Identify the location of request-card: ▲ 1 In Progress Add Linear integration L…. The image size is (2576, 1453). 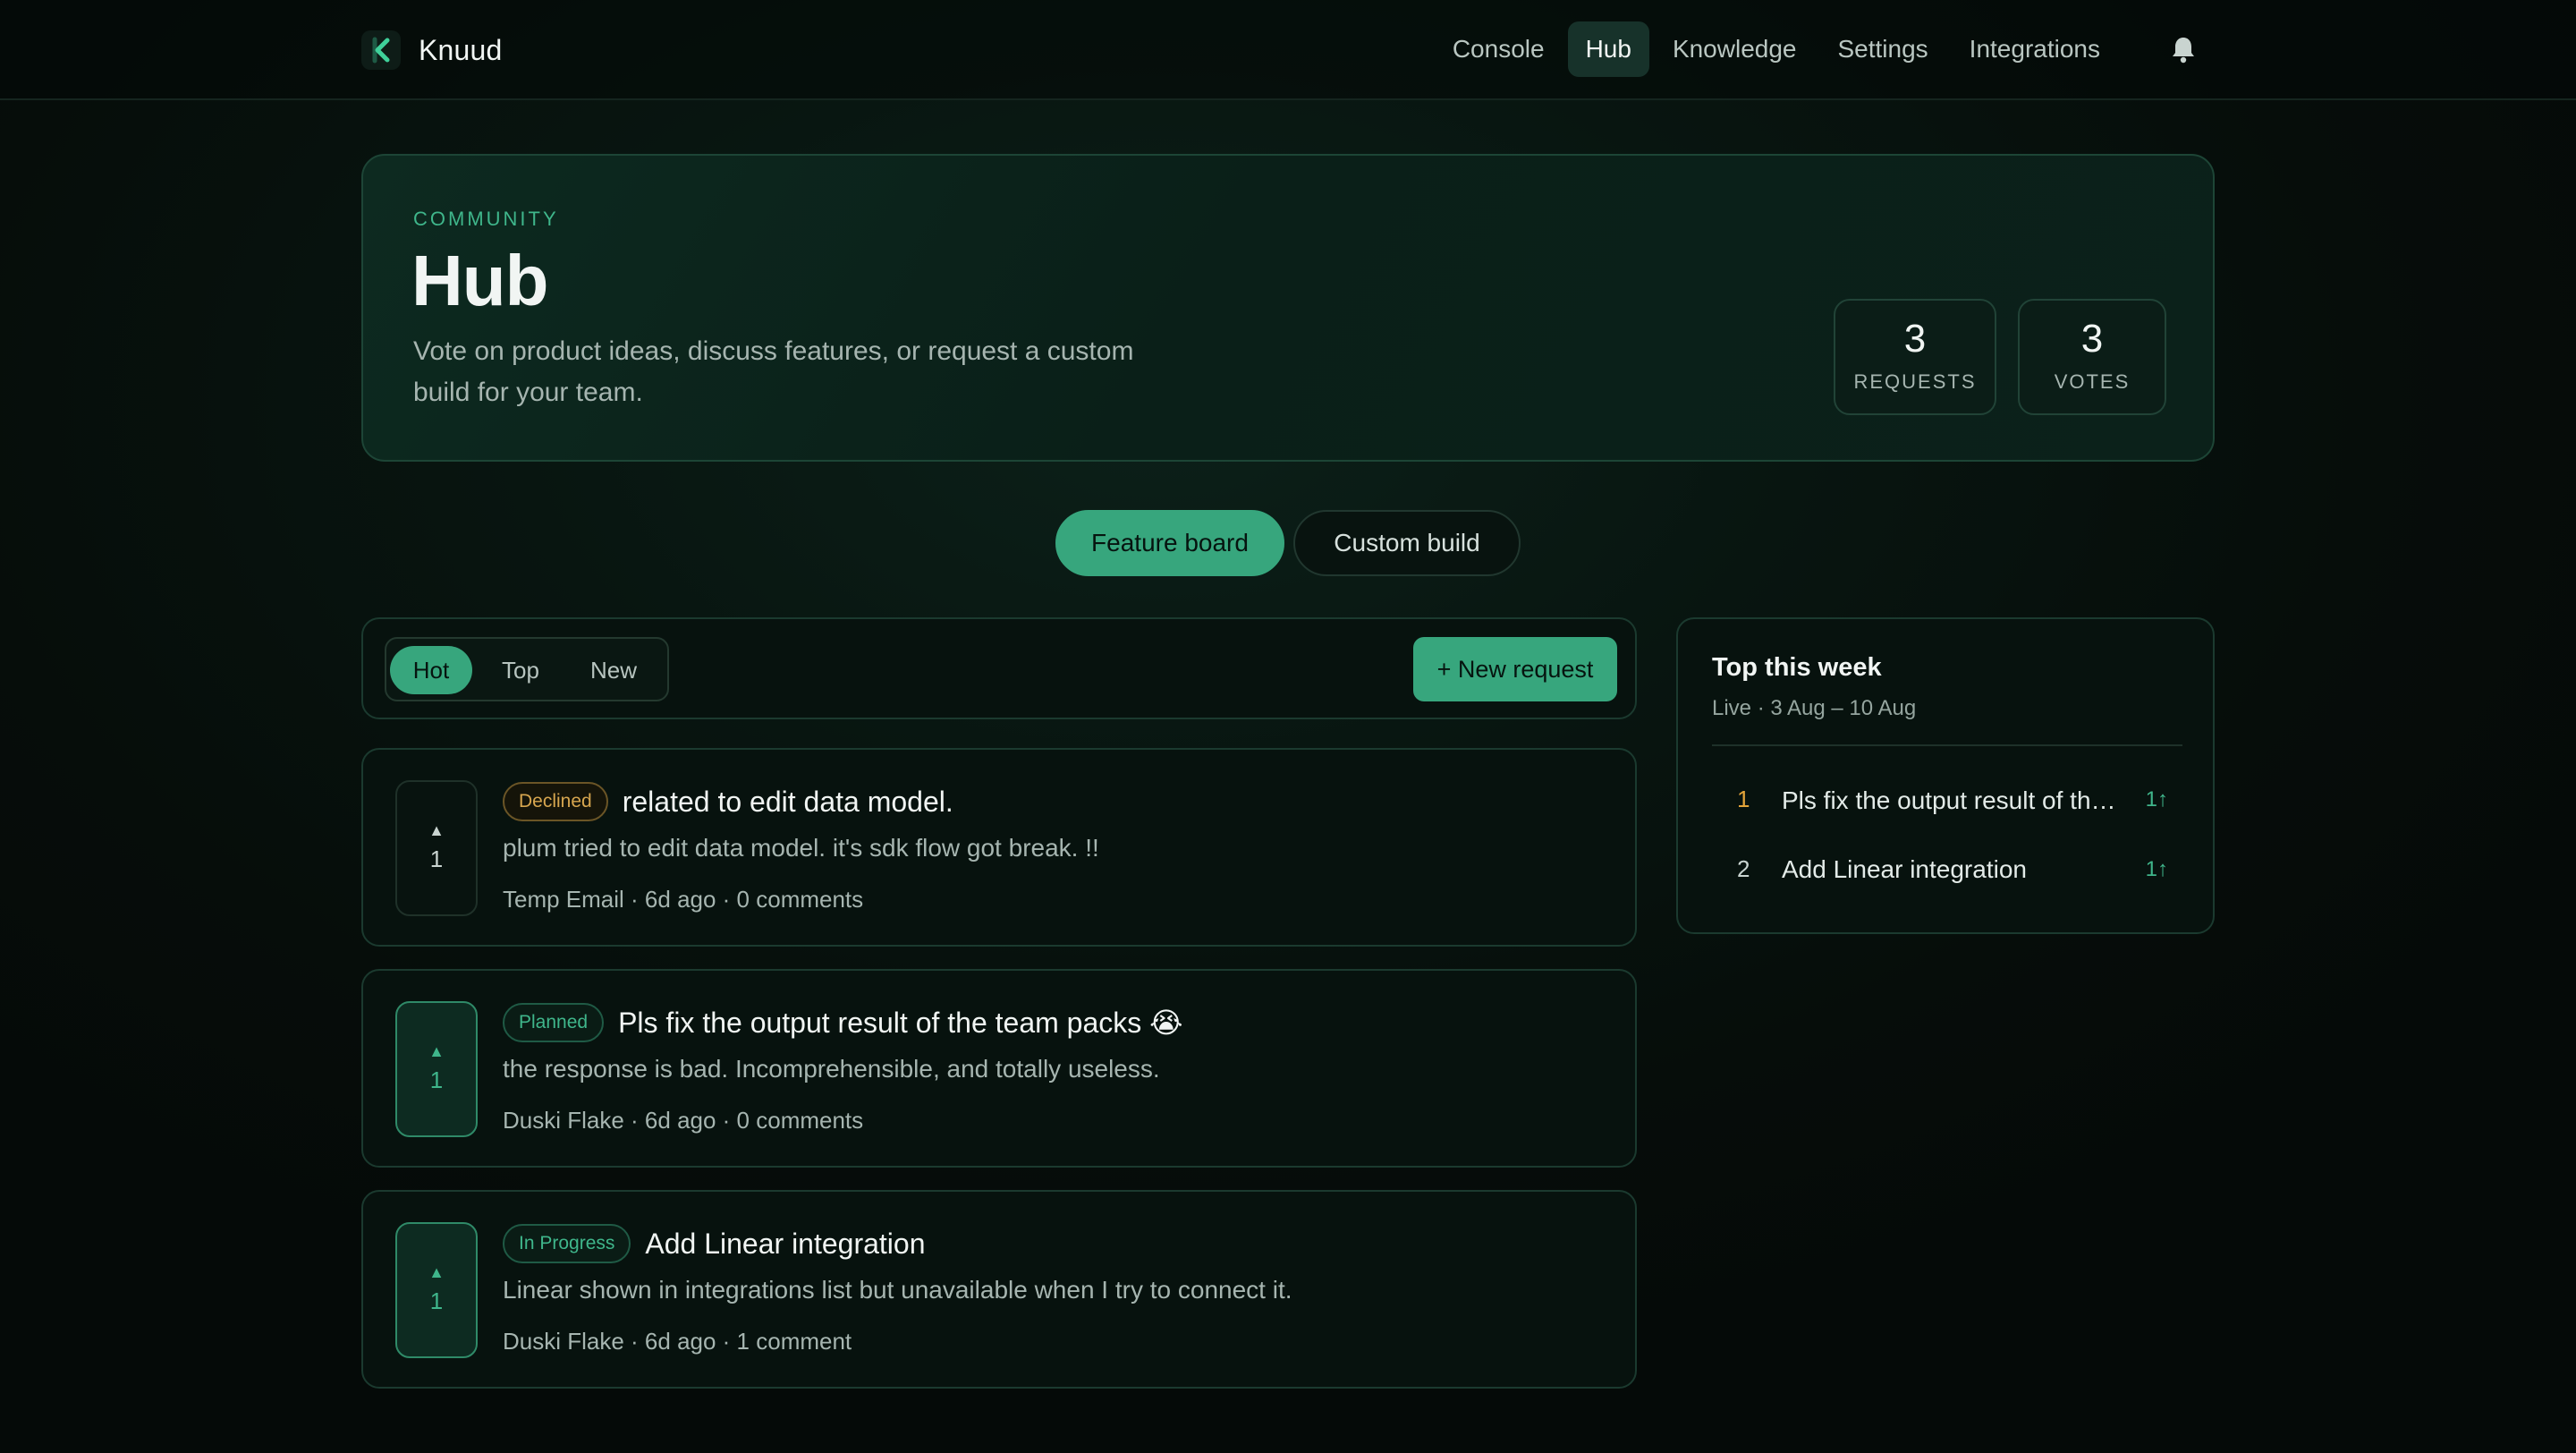
(999, 1289).